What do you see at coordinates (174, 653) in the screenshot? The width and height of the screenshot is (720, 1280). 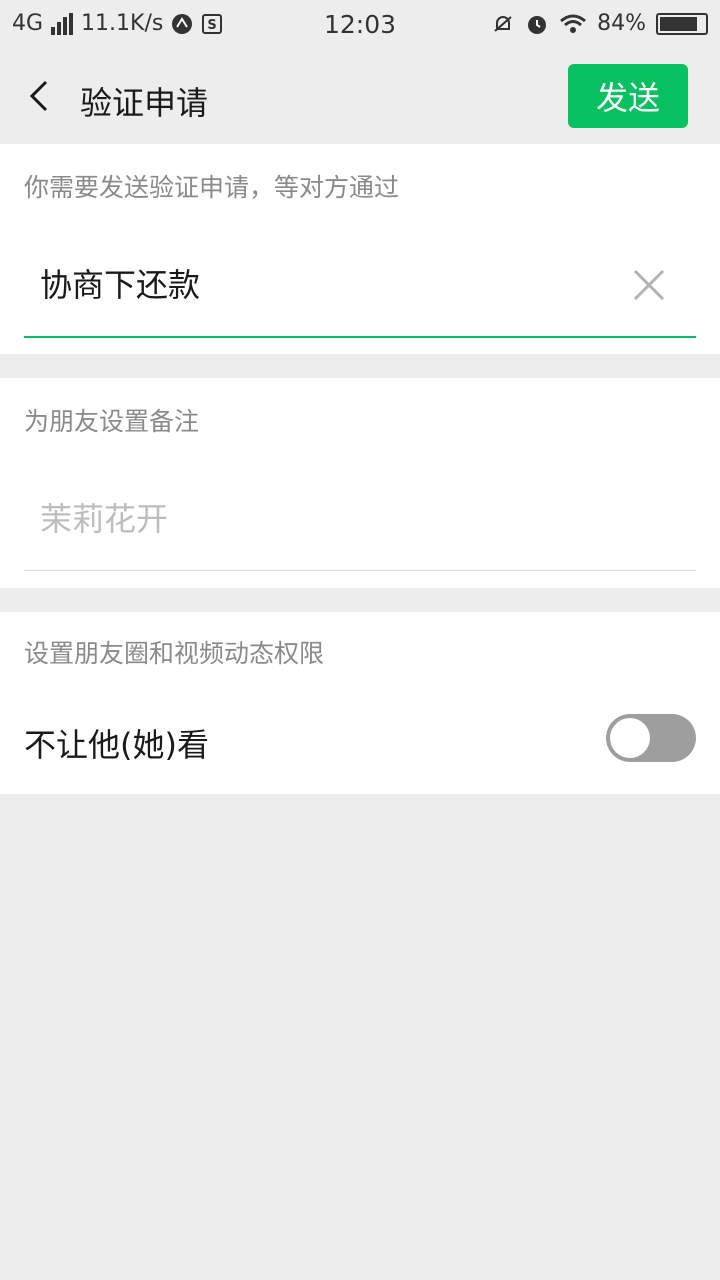 I see `moments-label: 设置朋友圈和视频动态权限` at bounding box center [174, 653].